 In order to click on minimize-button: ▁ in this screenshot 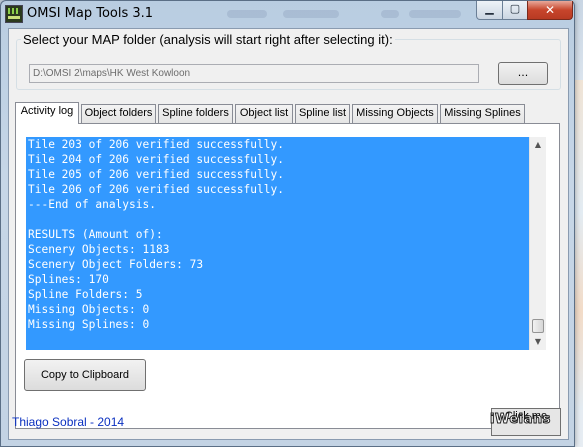, I will do `click(489, 10)`.